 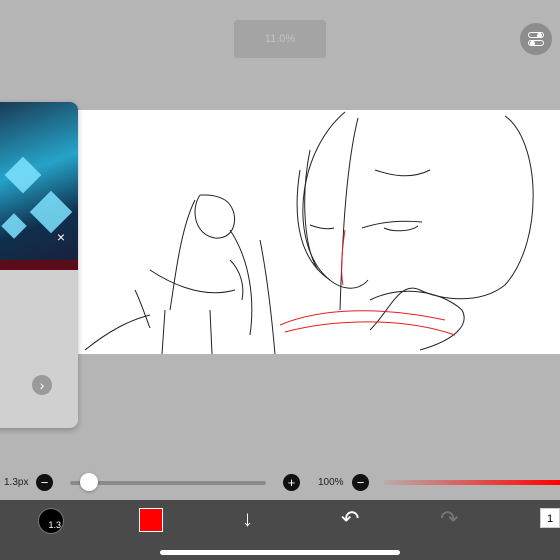 What do you see at coordinates (151, 520) in the screenshot?
I see `color-picker-button` at bounding box center [151, 520].